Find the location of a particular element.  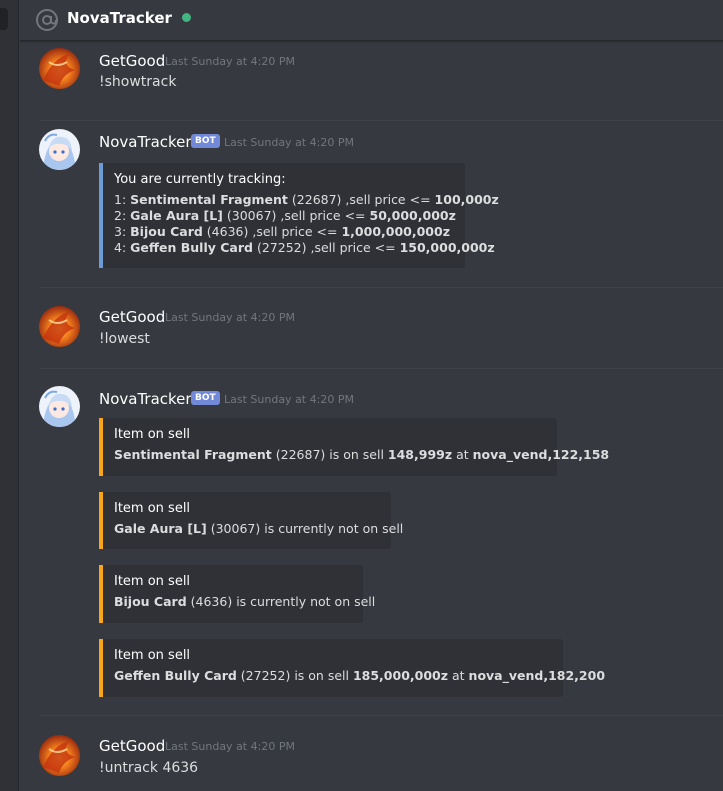

server-sidebar-edge is located at coordinates (9, 395).